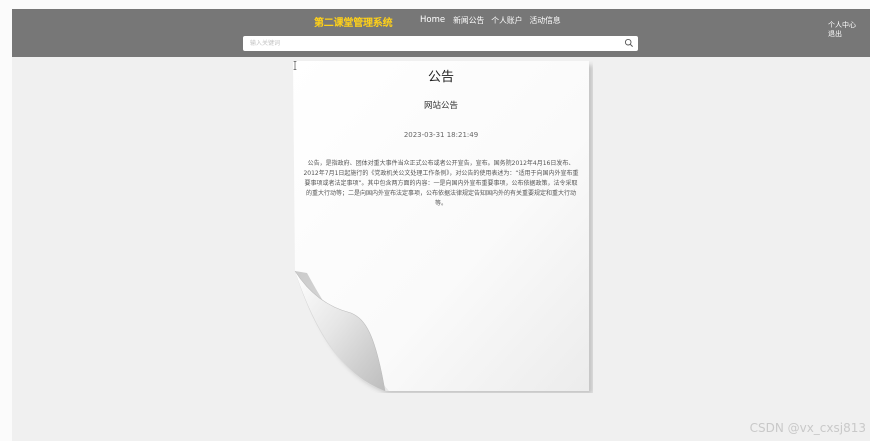 The height and width of the screenshot is (441, 870). I want to click on nav-activities: 活动信息, so click(544, 20).